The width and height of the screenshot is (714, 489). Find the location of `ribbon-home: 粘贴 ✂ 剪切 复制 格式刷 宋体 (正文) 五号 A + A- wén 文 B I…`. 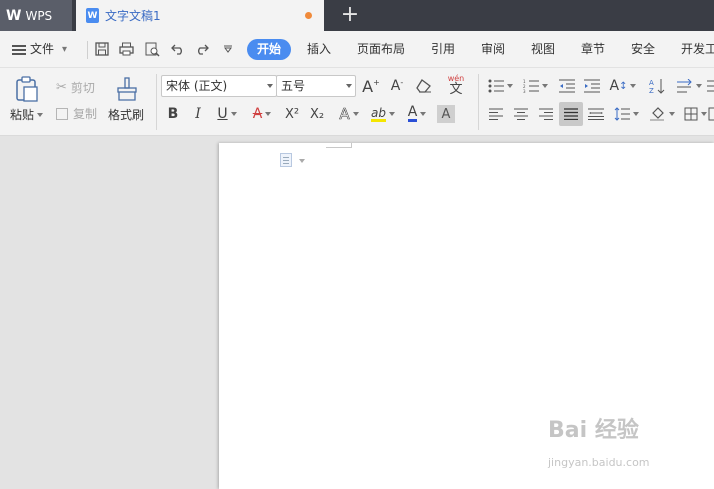

ribbon-home: 粘贴 ✂ 剪切 复制 格式刷 宋体 (正文) 五号 A + A- wén 文 B I… is located at coordinates (357, 102).